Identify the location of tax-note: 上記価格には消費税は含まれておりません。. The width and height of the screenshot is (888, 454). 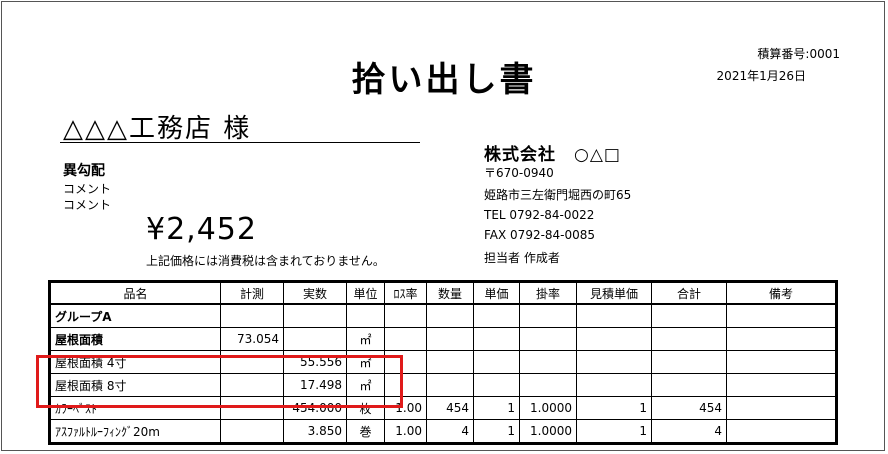
(265, 261).